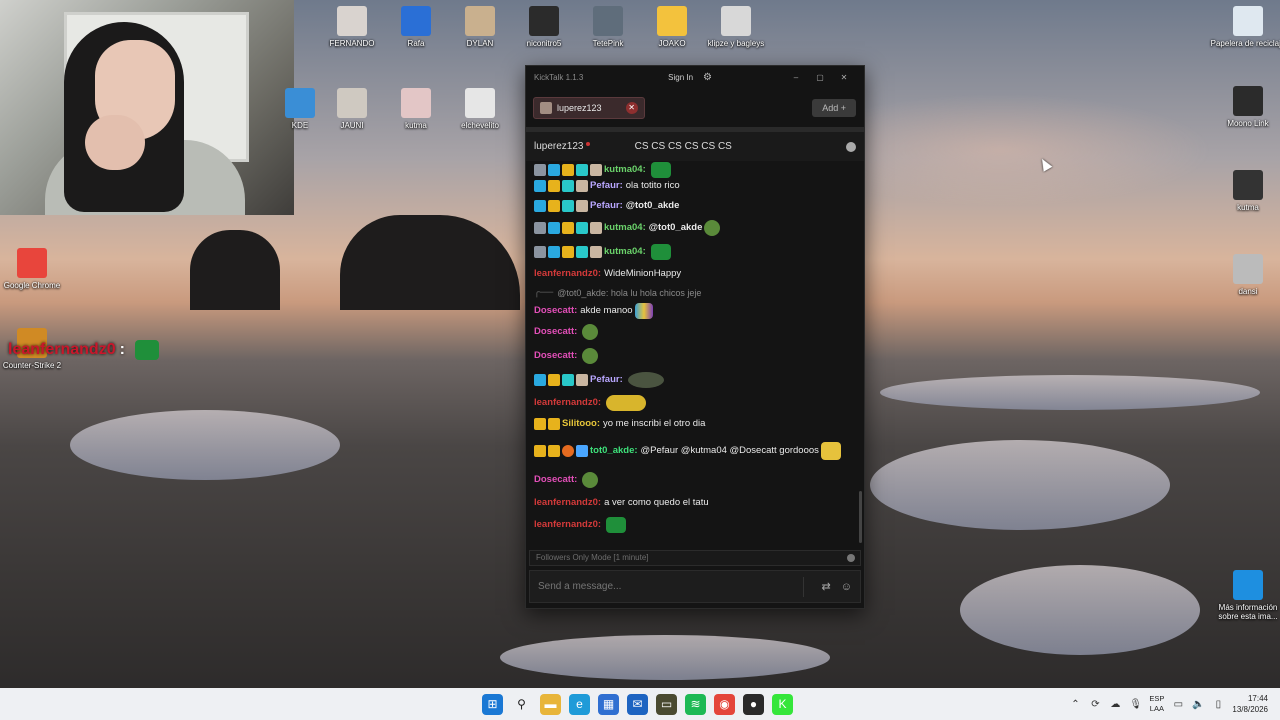  Describe the element at coordinates (707, 77) in the screenshot. I see `gear-icon: ⚙` at that location.